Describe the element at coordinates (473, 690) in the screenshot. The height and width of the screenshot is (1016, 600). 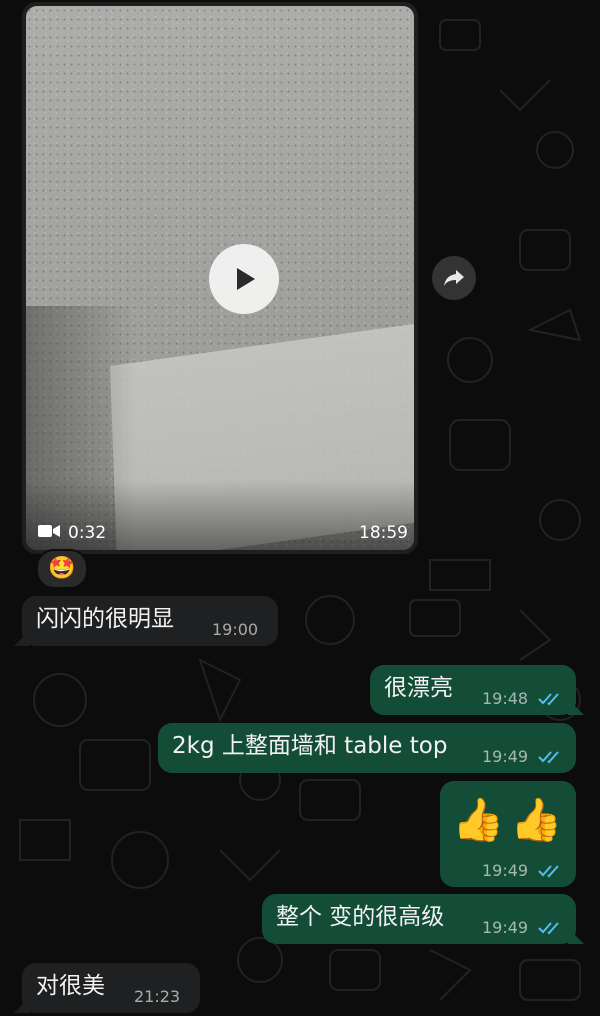
I see `message-bubble: 很漂亮 19:48` at that location.